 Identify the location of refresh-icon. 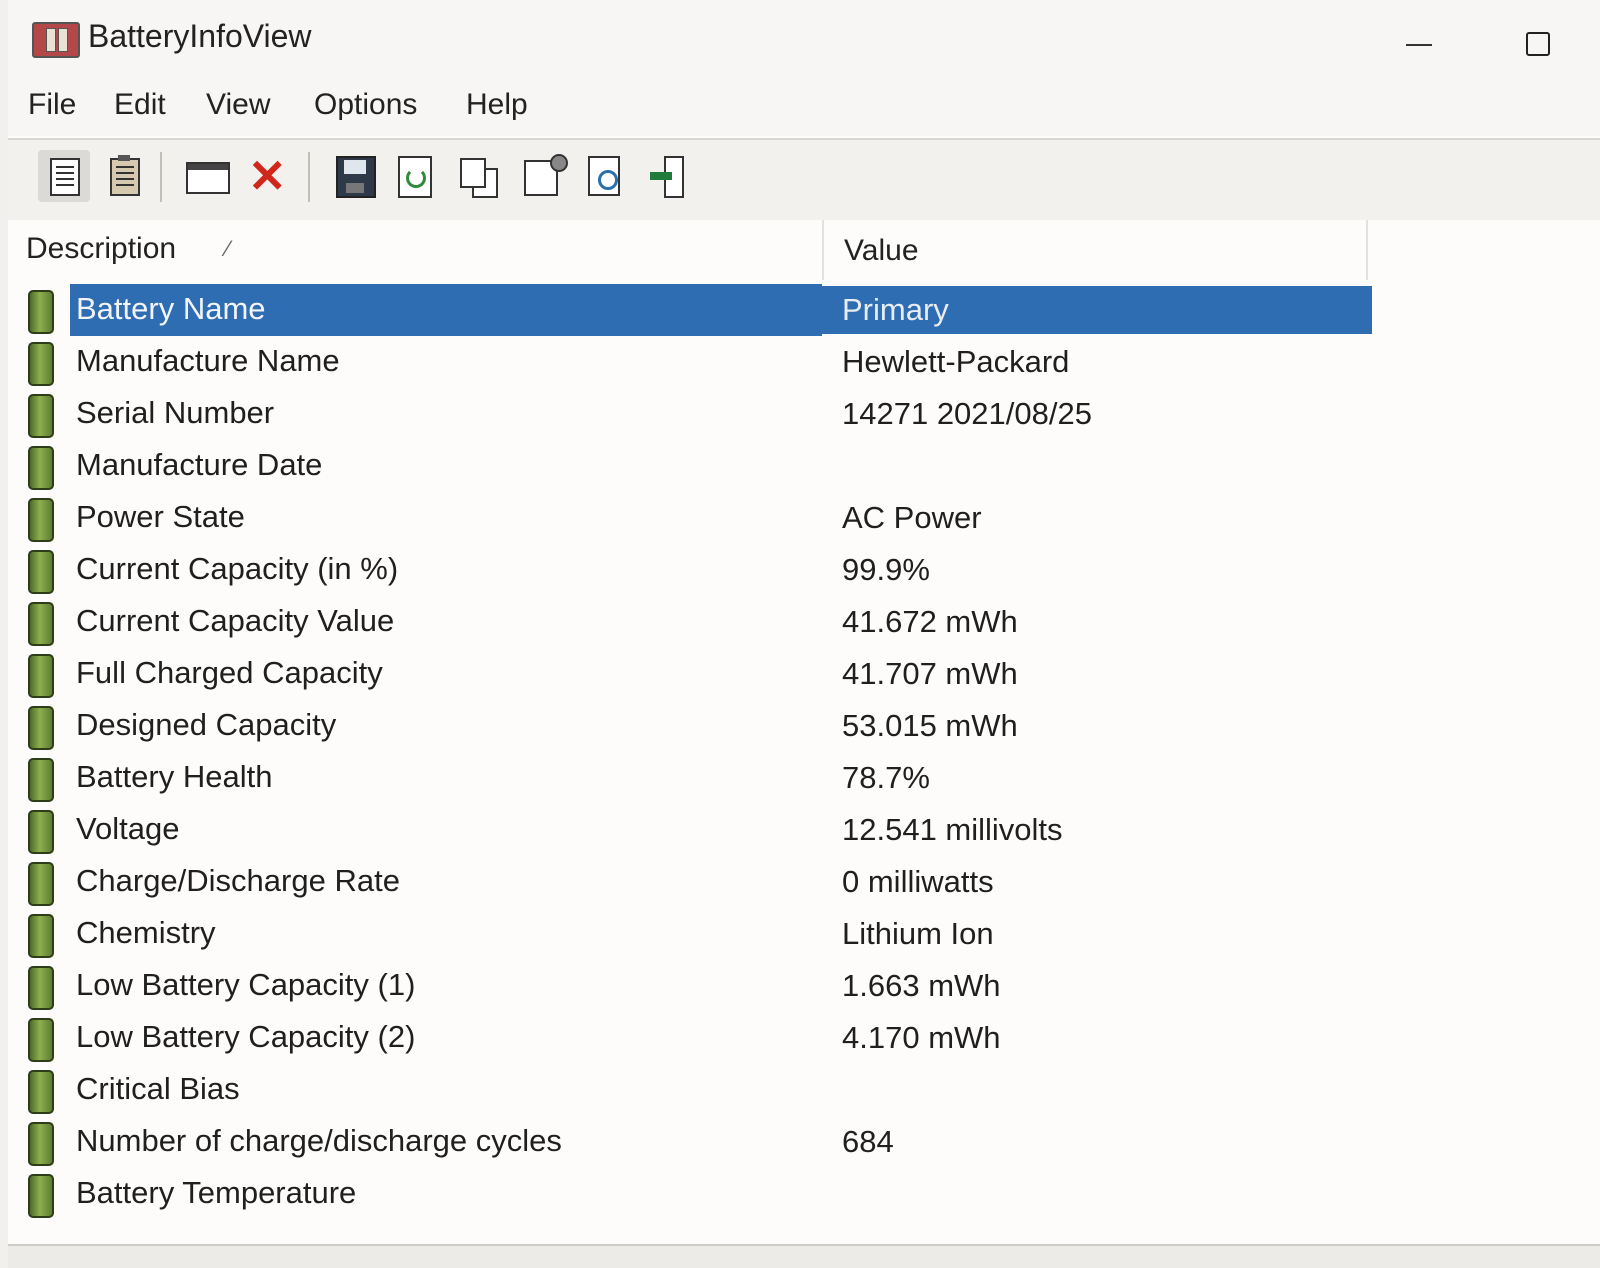
(415, 177).